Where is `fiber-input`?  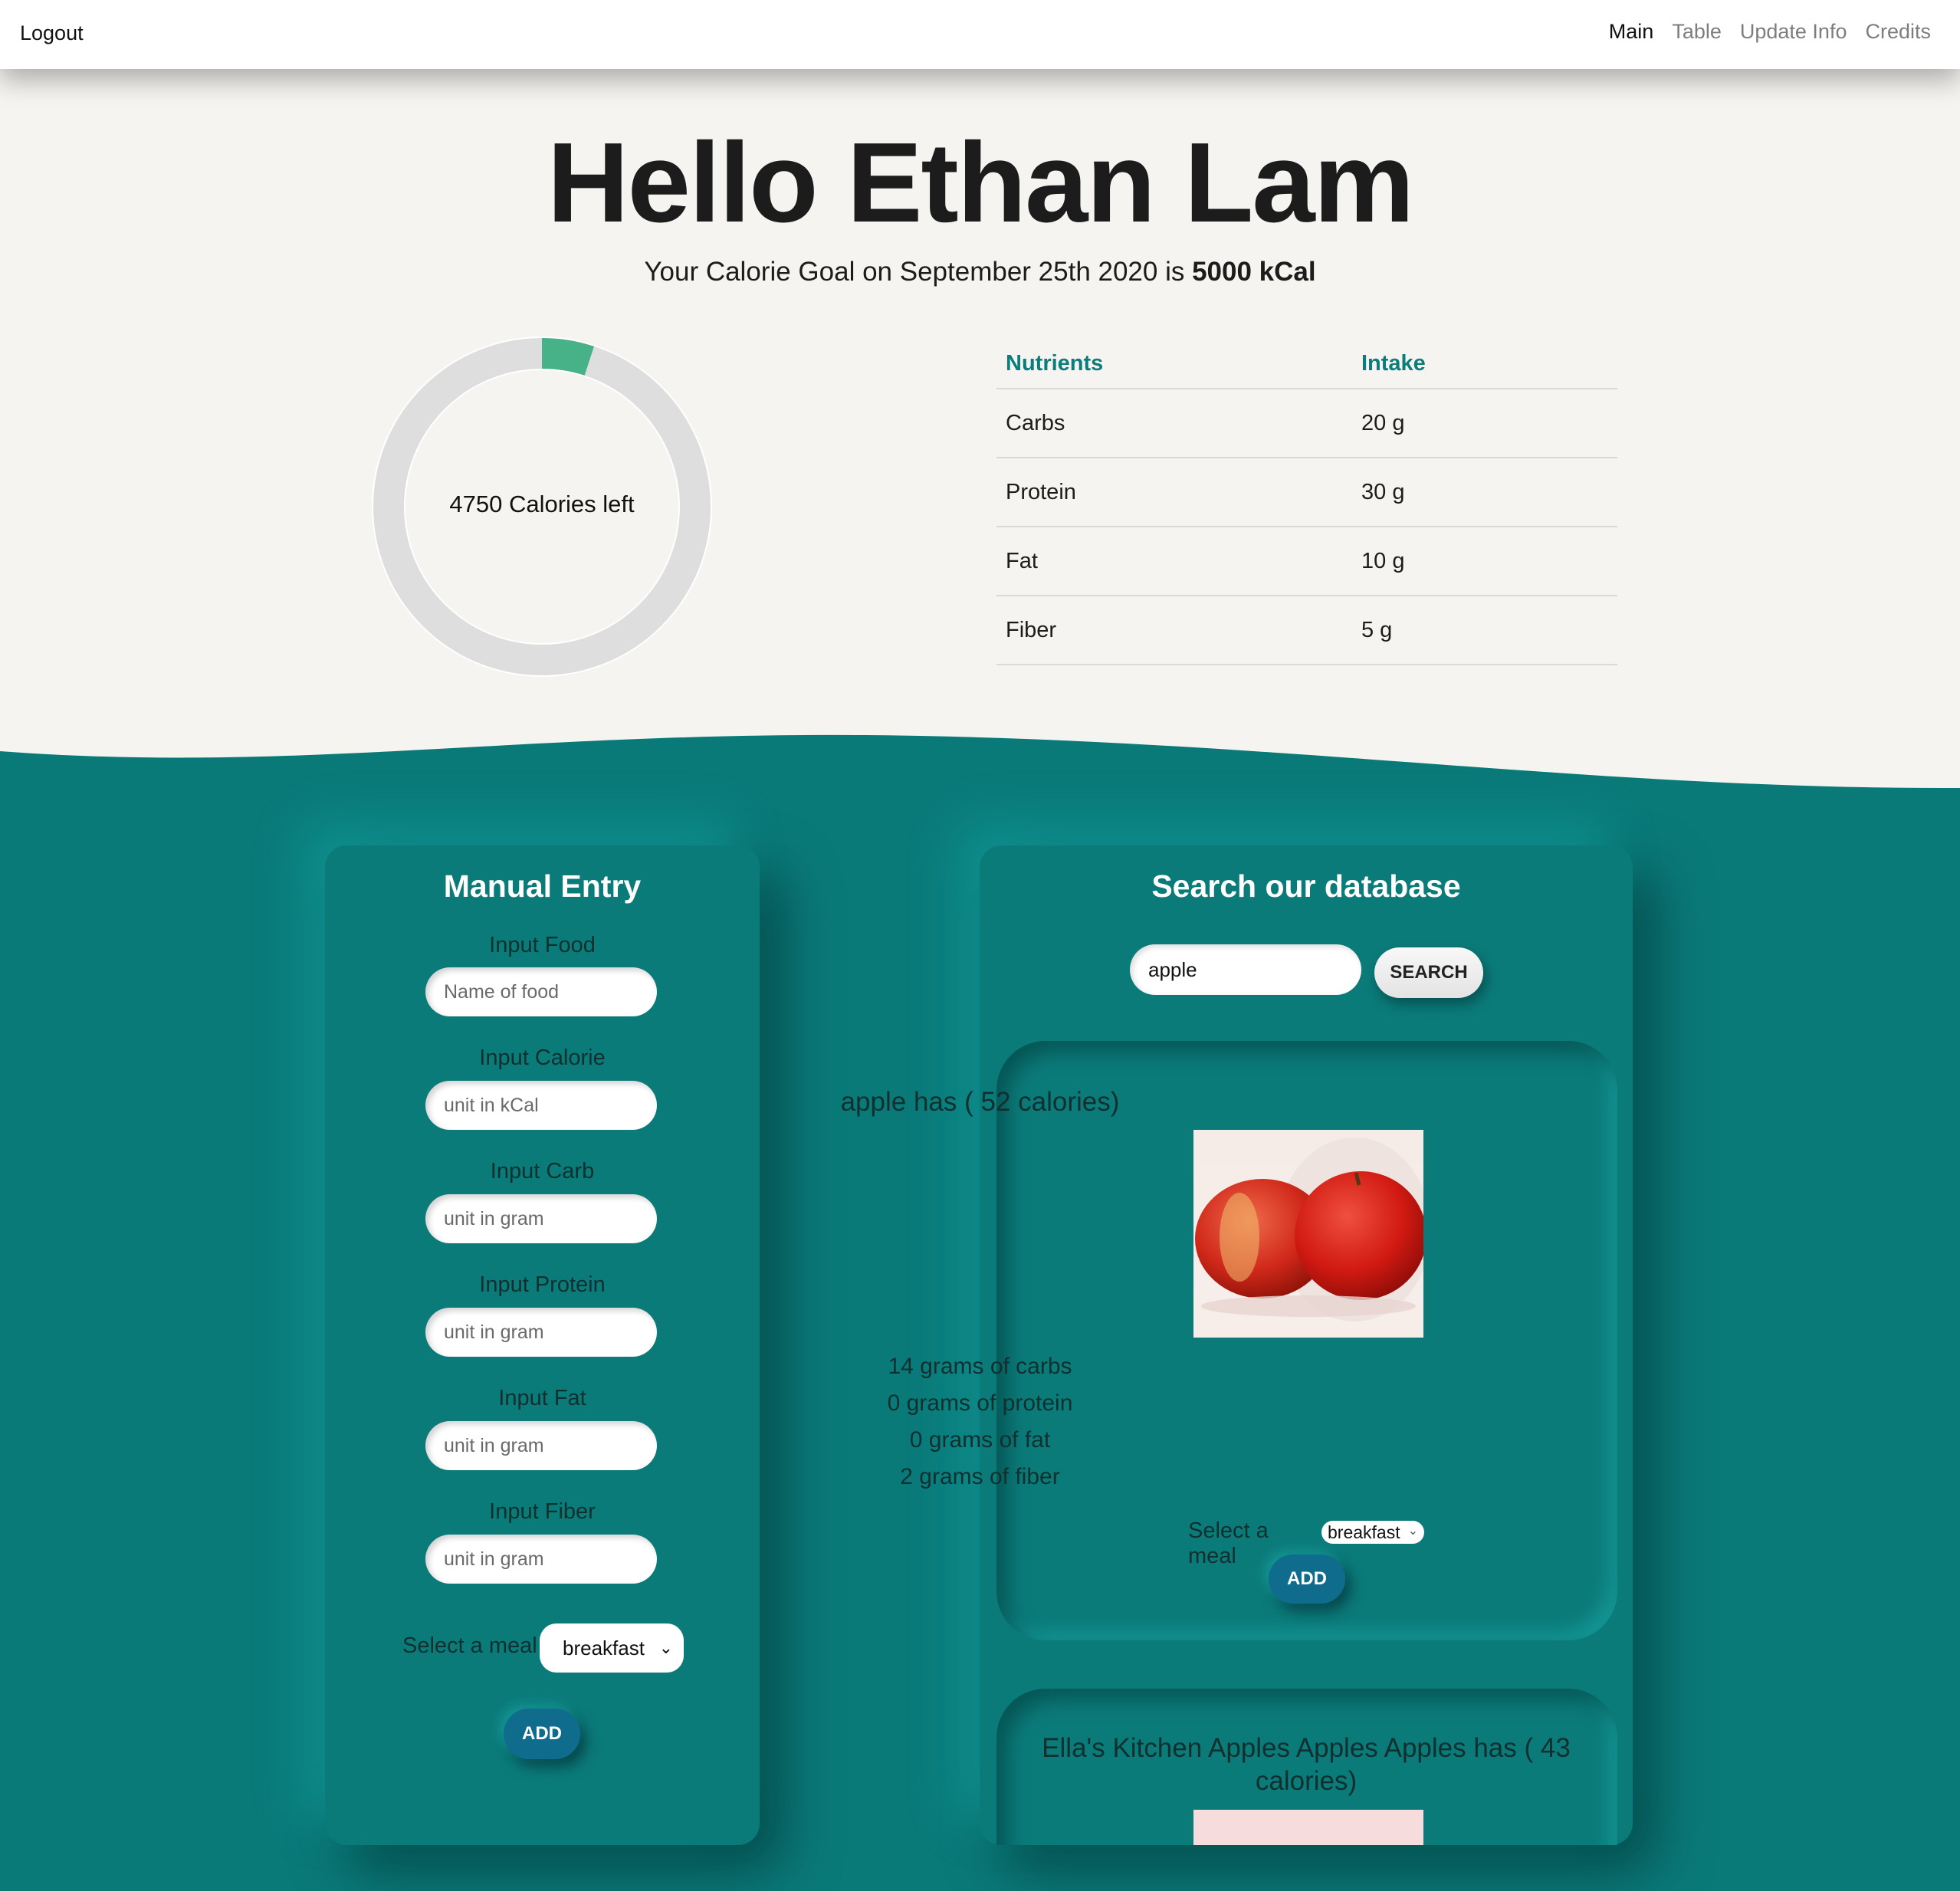 fiber-input is located at coordinates (541, 1559).